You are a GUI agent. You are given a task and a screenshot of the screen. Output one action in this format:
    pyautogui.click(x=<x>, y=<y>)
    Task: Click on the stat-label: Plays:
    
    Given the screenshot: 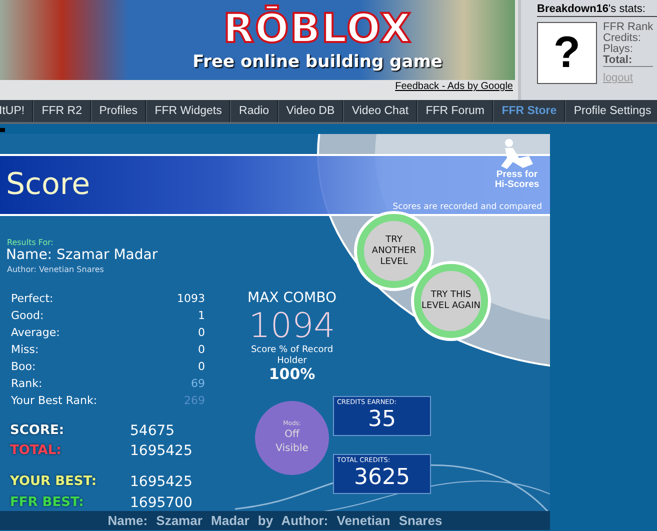 What is the action you would take?
    pyautogui.click(x=618, y=49)
    